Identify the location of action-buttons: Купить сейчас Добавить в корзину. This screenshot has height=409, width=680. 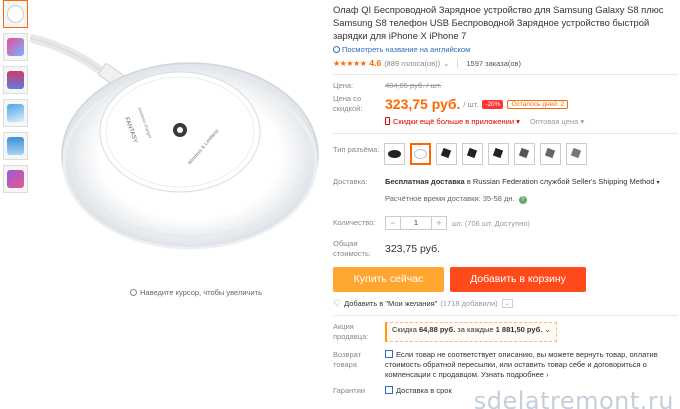
(505, 279).